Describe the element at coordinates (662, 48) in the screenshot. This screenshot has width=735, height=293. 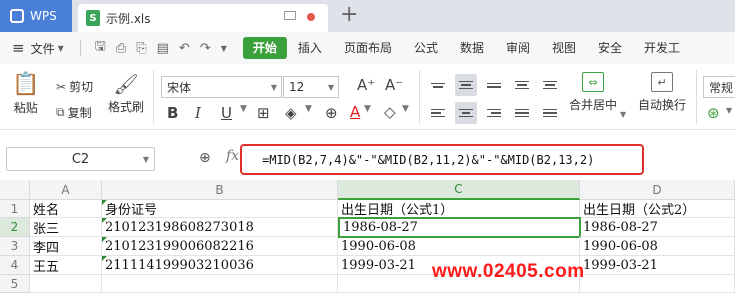
I see `tab-developer: 开发工` at that location.